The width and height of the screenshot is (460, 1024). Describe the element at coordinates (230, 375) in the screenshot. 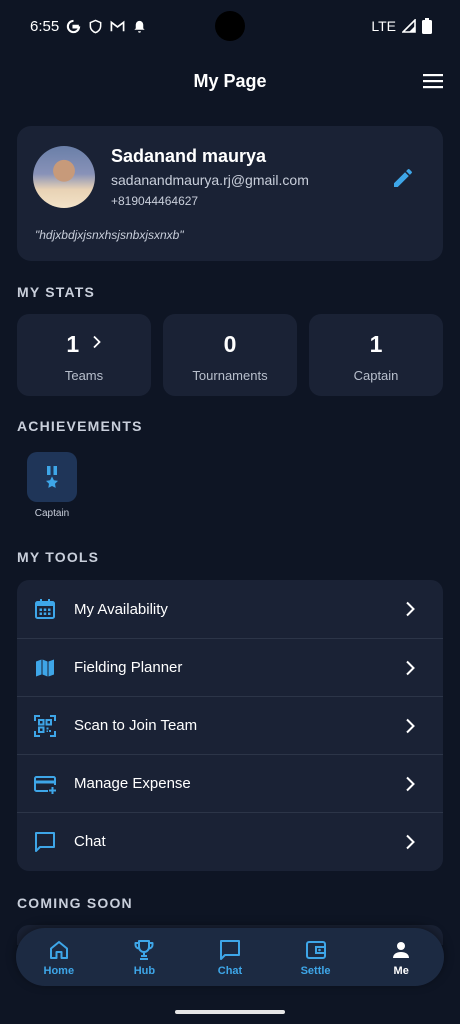

I see `stat-label: Tournaments` at that location.